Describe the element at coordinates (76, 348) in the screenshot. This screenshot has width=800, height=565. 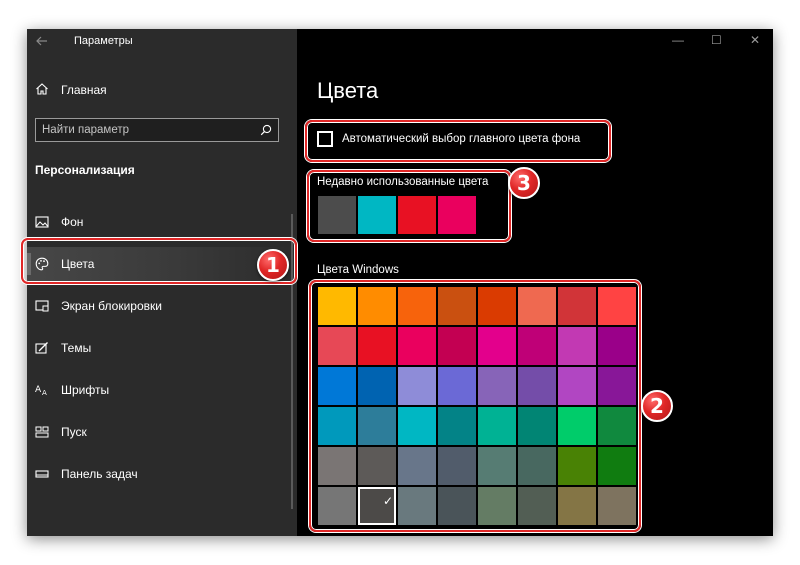
I see `sidebar-item-label: Темы` at that location.